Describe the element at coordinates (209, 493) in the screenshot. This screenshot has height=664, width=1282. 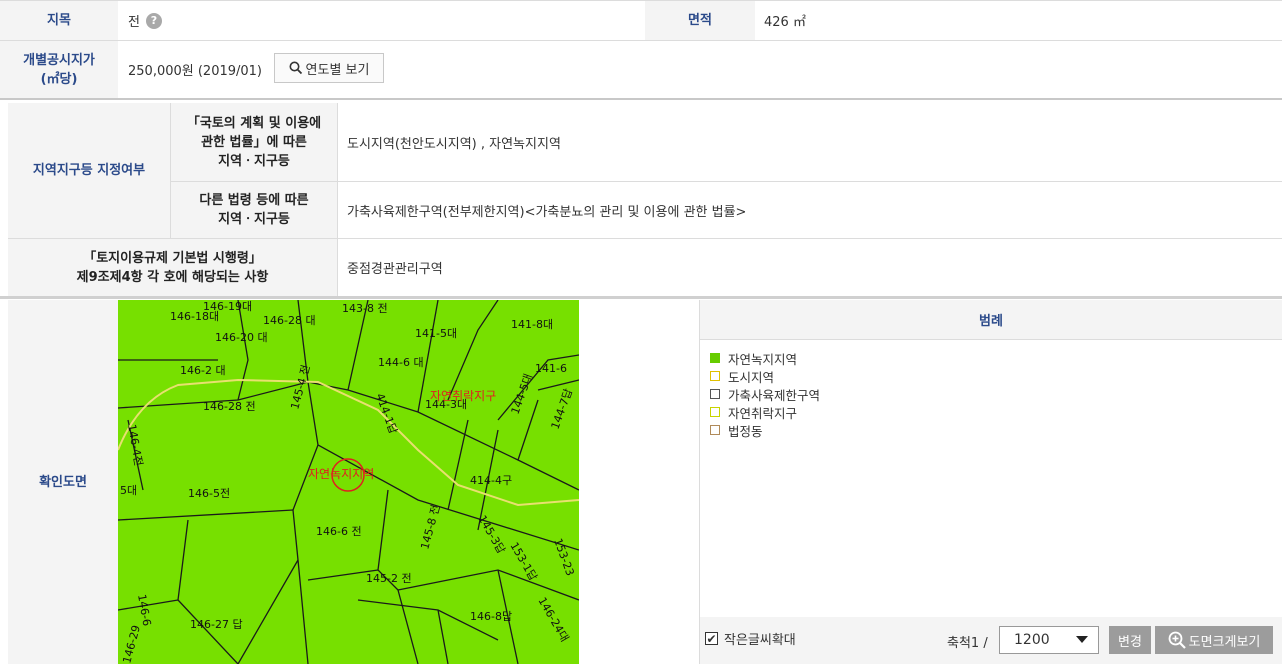
I see `parcel-label: 146-5전` at that location.